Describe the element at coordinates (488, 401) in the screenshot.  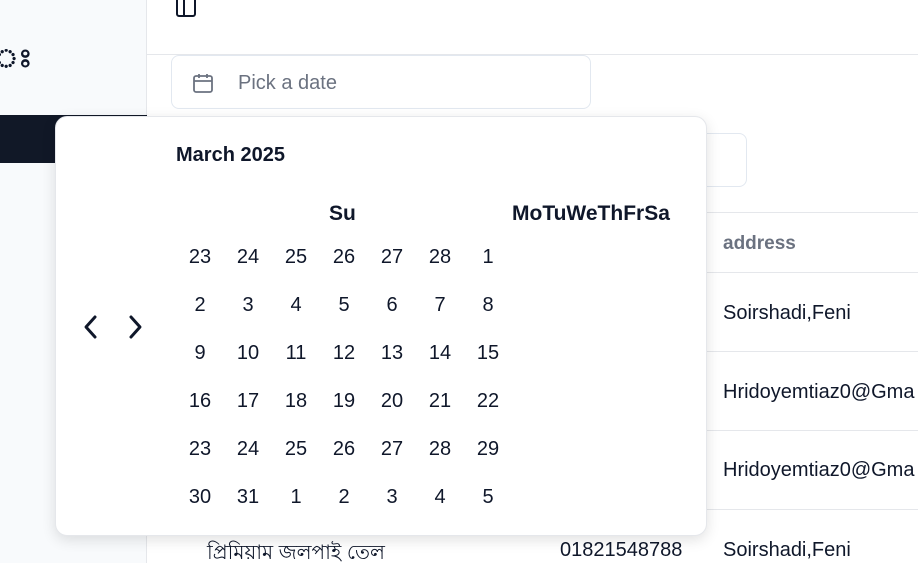
I see `calendar-day: 22` at that location.